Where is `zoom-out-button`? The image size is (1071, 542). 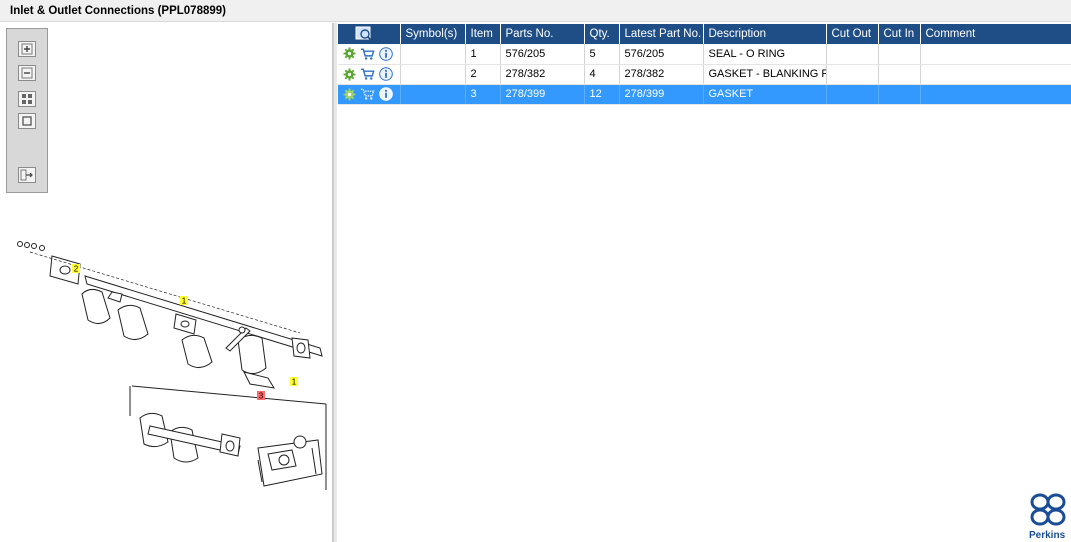
zoom-out-button is located at coordinates (27, 73).